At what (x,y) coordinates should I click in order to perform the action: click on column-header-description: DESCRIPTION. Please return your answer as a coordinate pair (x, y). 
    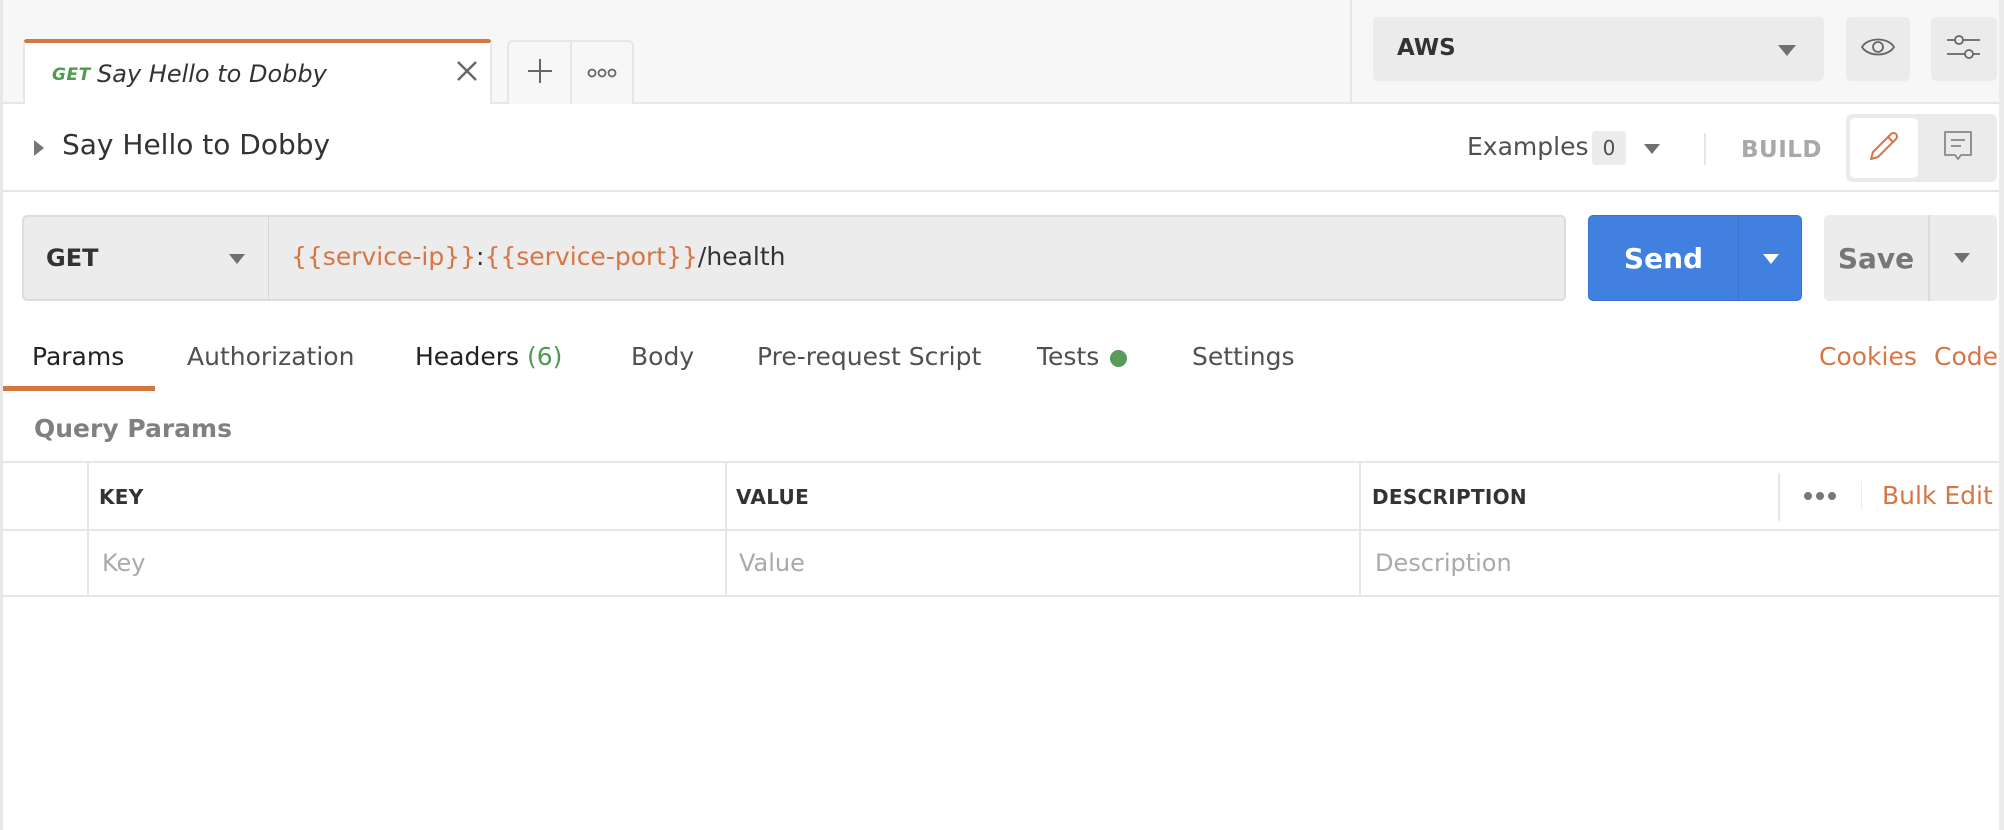
    Looking at the image, I should click on (1449, 497).